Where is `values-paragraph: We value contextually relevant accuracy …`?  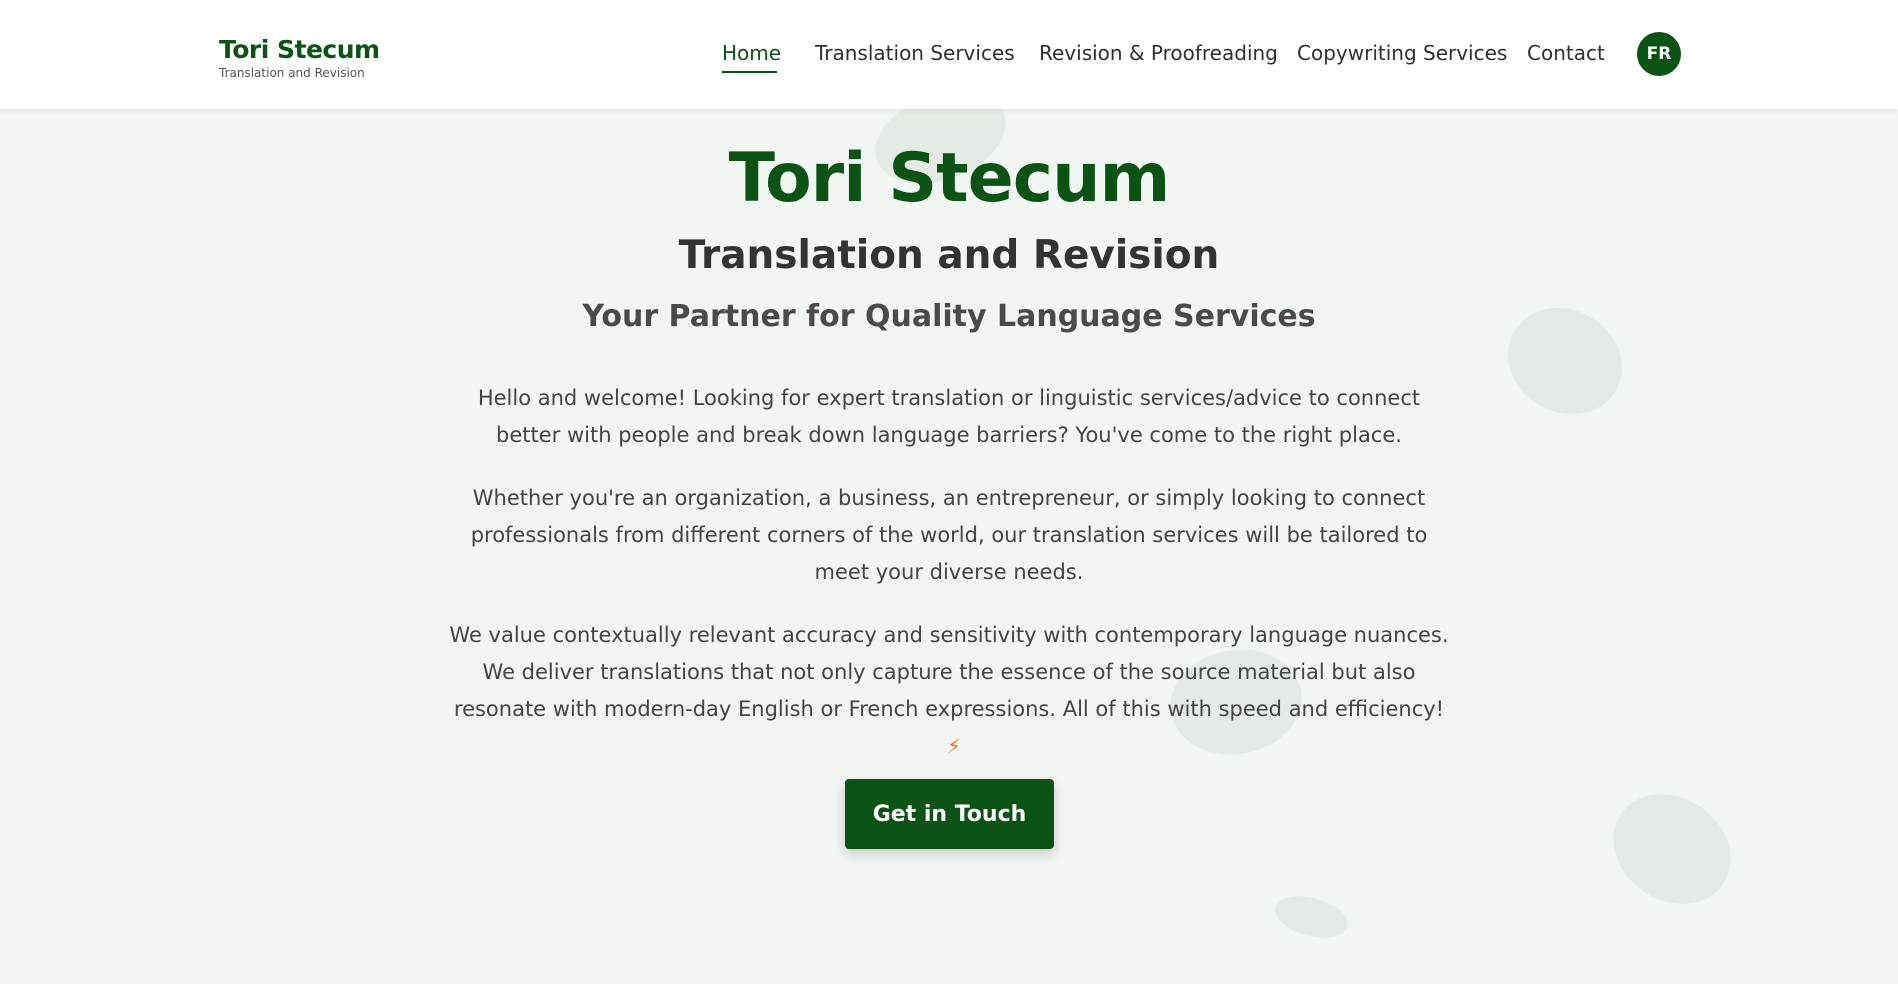
values-paragraph: We value contextually relevant accuracy … is located at coordinates (949, 691).